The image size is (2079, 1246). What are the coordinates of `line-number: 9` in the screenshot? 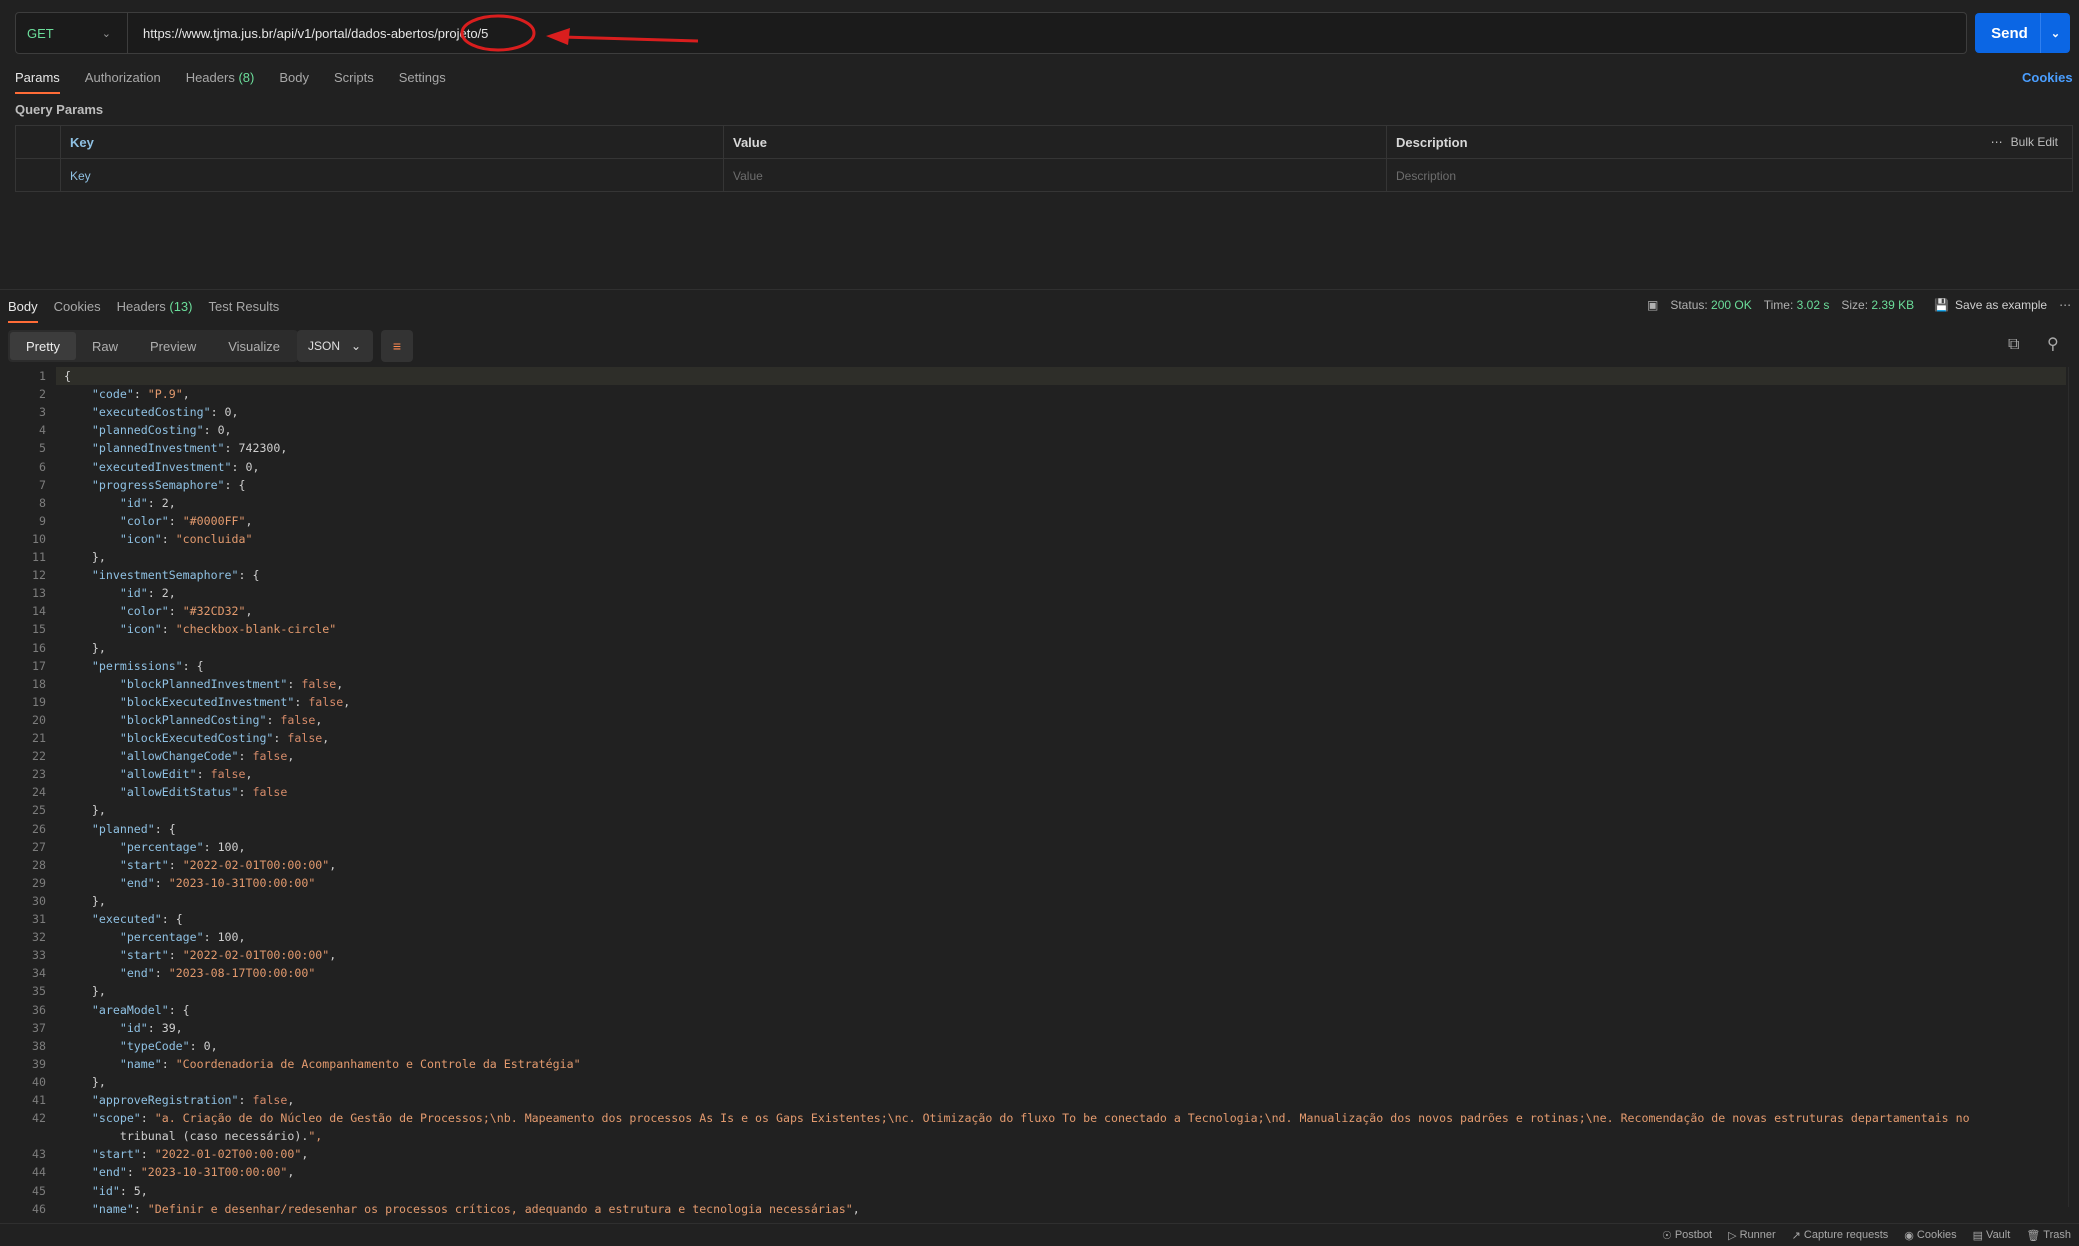 It's located at (42, 520).